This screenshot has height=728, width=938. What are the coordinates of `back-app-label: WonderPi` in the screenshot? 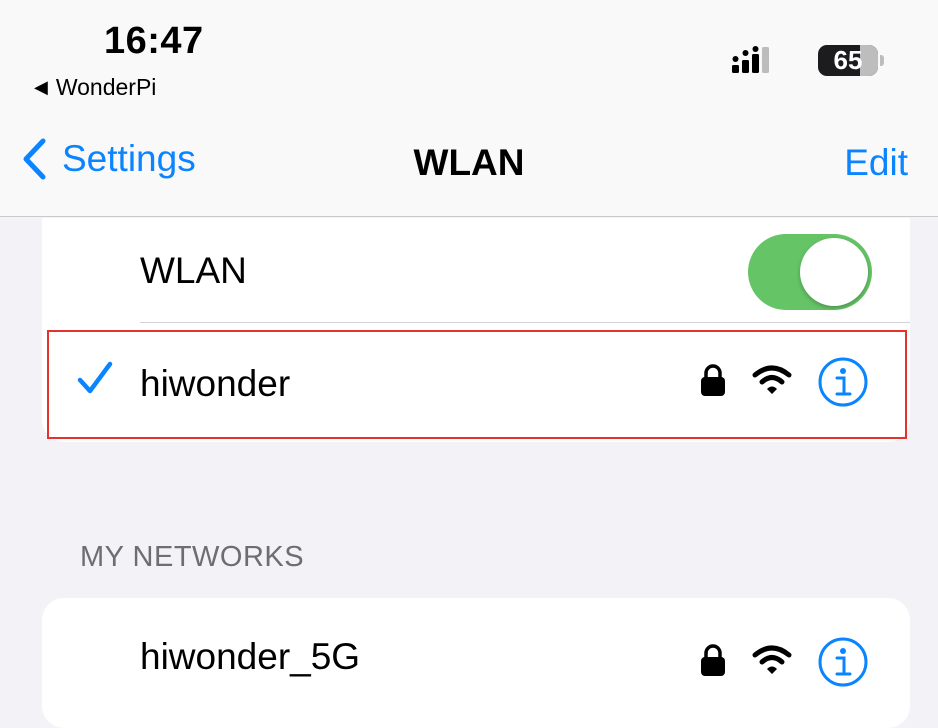 It's located at (106, 87).